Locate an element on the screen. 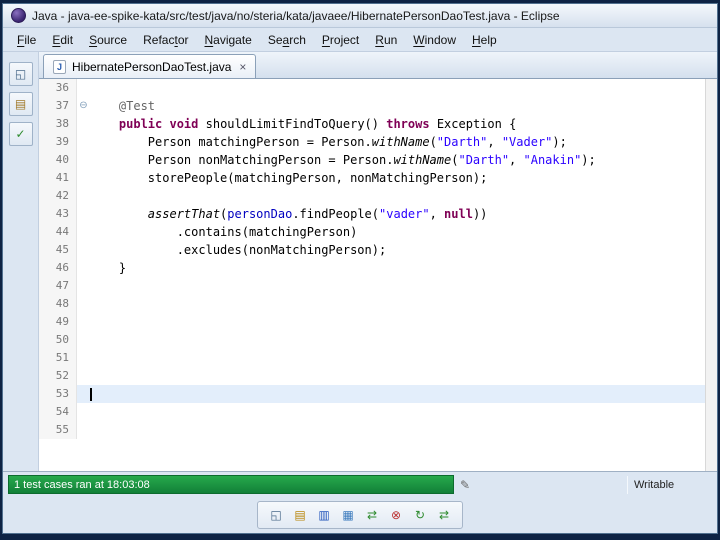 The height and width of the screenshot is (540, 720). menu-item-navigate: Navigate is located at coordinates (227, 40).